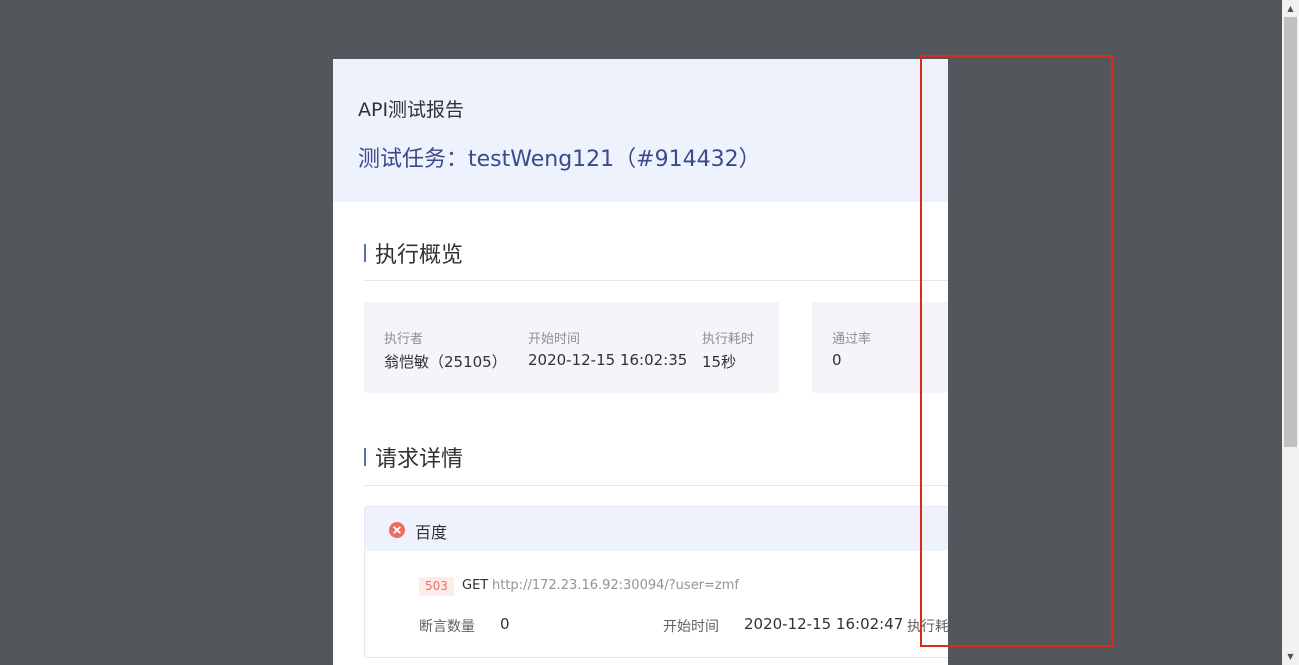 Image resolution: width=1299 pixels, height=665 pixels. What do you see at coordinates (615, 585) in the screenshot?
I see `request-url: http://172.23.16.92:30094/?user=zmf` at bounding box center [615, 585].